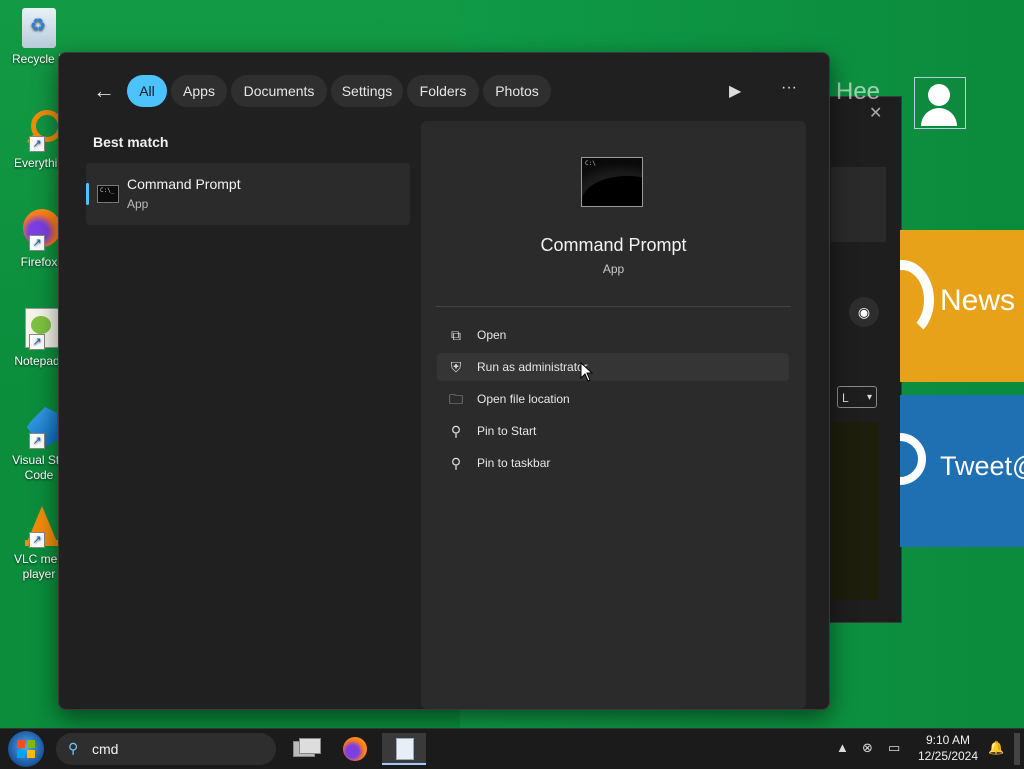 The width and height of the screenshot is (1024, 769). Describe the element at coordinates (864, 312) in the screenshot. I see `eye-icon: ◉` at that location.